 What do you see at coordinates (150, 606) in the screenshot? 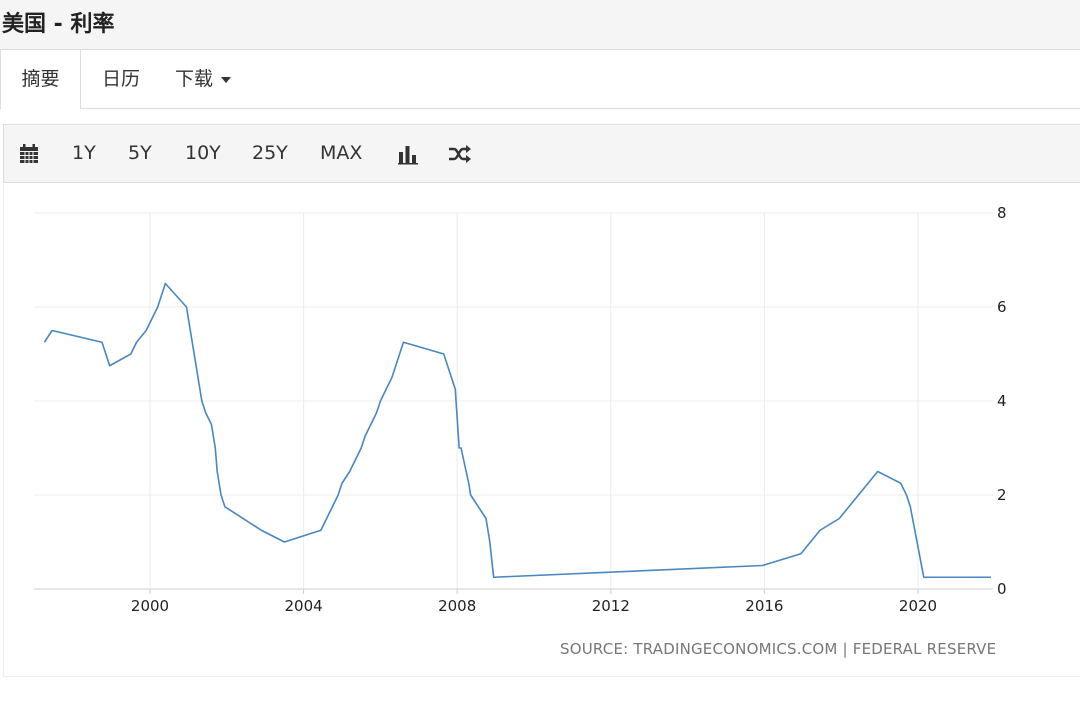
I see `x-tick-label: 2000` at bounding box center [150, 606].